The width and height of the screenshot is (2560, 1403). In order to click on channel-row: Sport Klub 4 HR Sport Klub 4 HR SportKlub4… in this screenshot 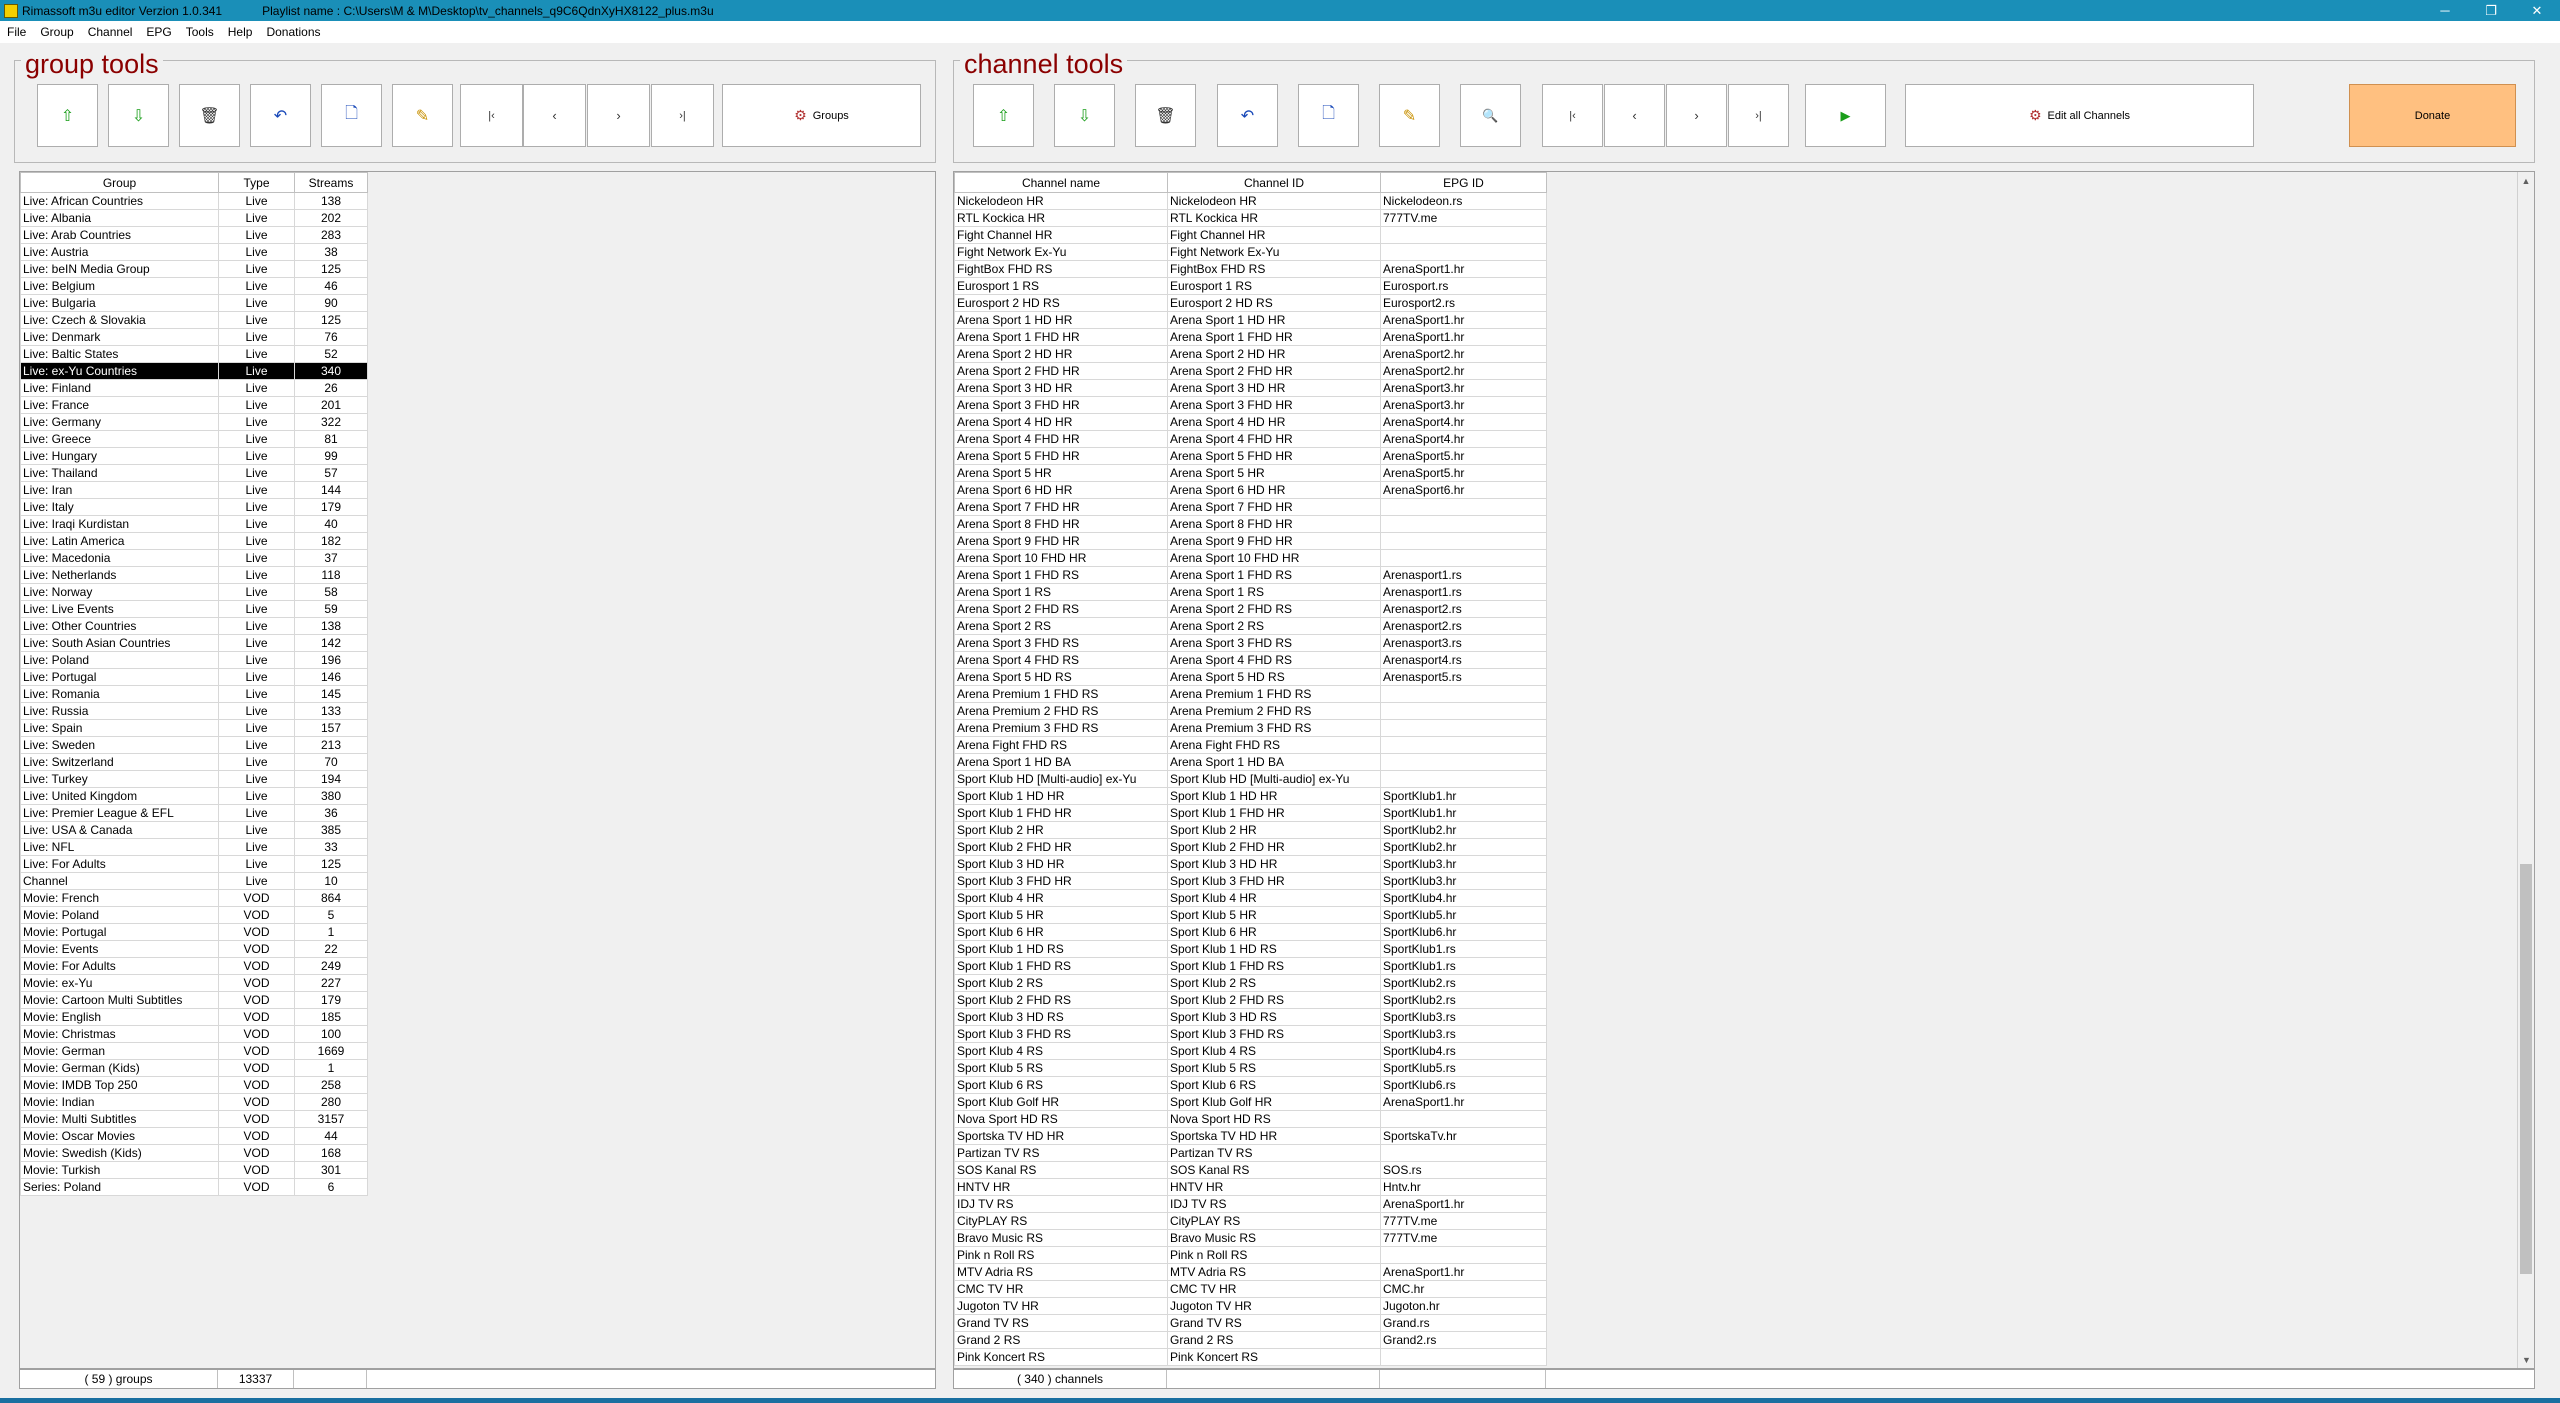, I will do `click(1250, 898)`.